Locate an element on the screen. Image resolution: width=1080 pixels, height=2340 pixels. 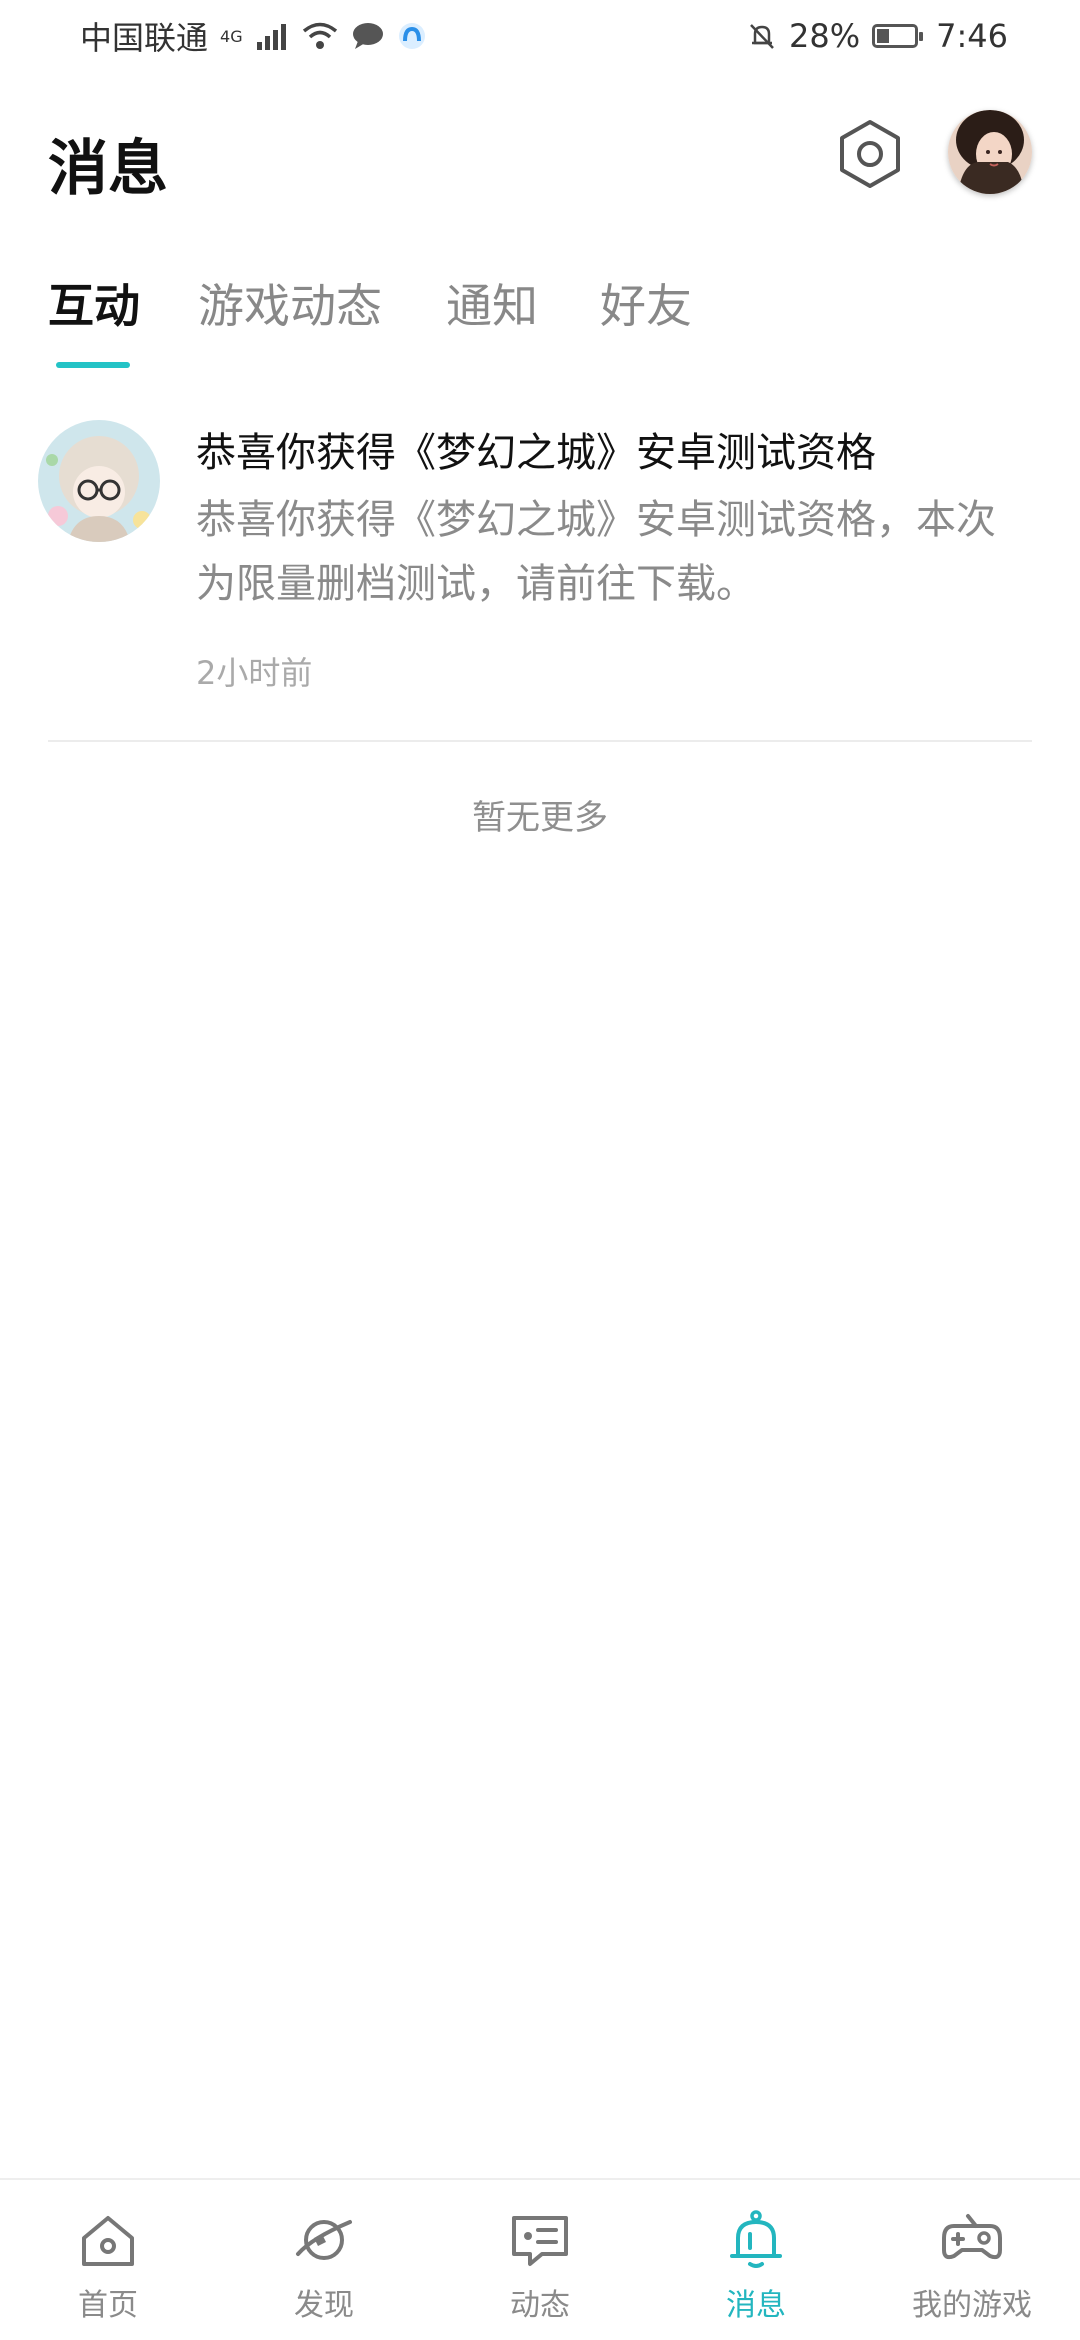
tab-notifications: 通知 is located at coordinates (492, 303).